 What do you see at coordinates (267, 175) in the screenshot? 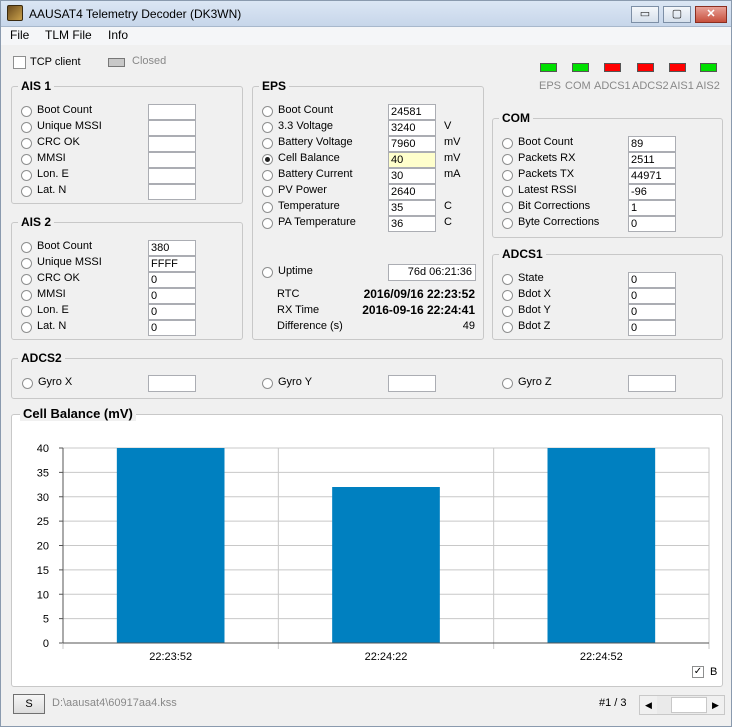
I see `eps-battery-current-radio` at bounding box center [267, 175].